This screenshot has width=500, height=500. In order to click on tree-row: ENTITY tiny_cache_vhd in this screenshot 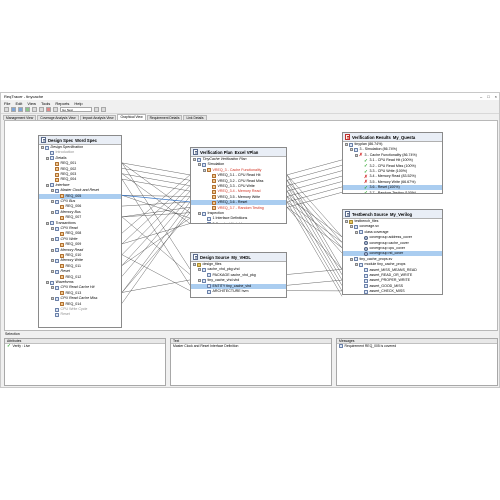, I will do `click(238, 286)`.